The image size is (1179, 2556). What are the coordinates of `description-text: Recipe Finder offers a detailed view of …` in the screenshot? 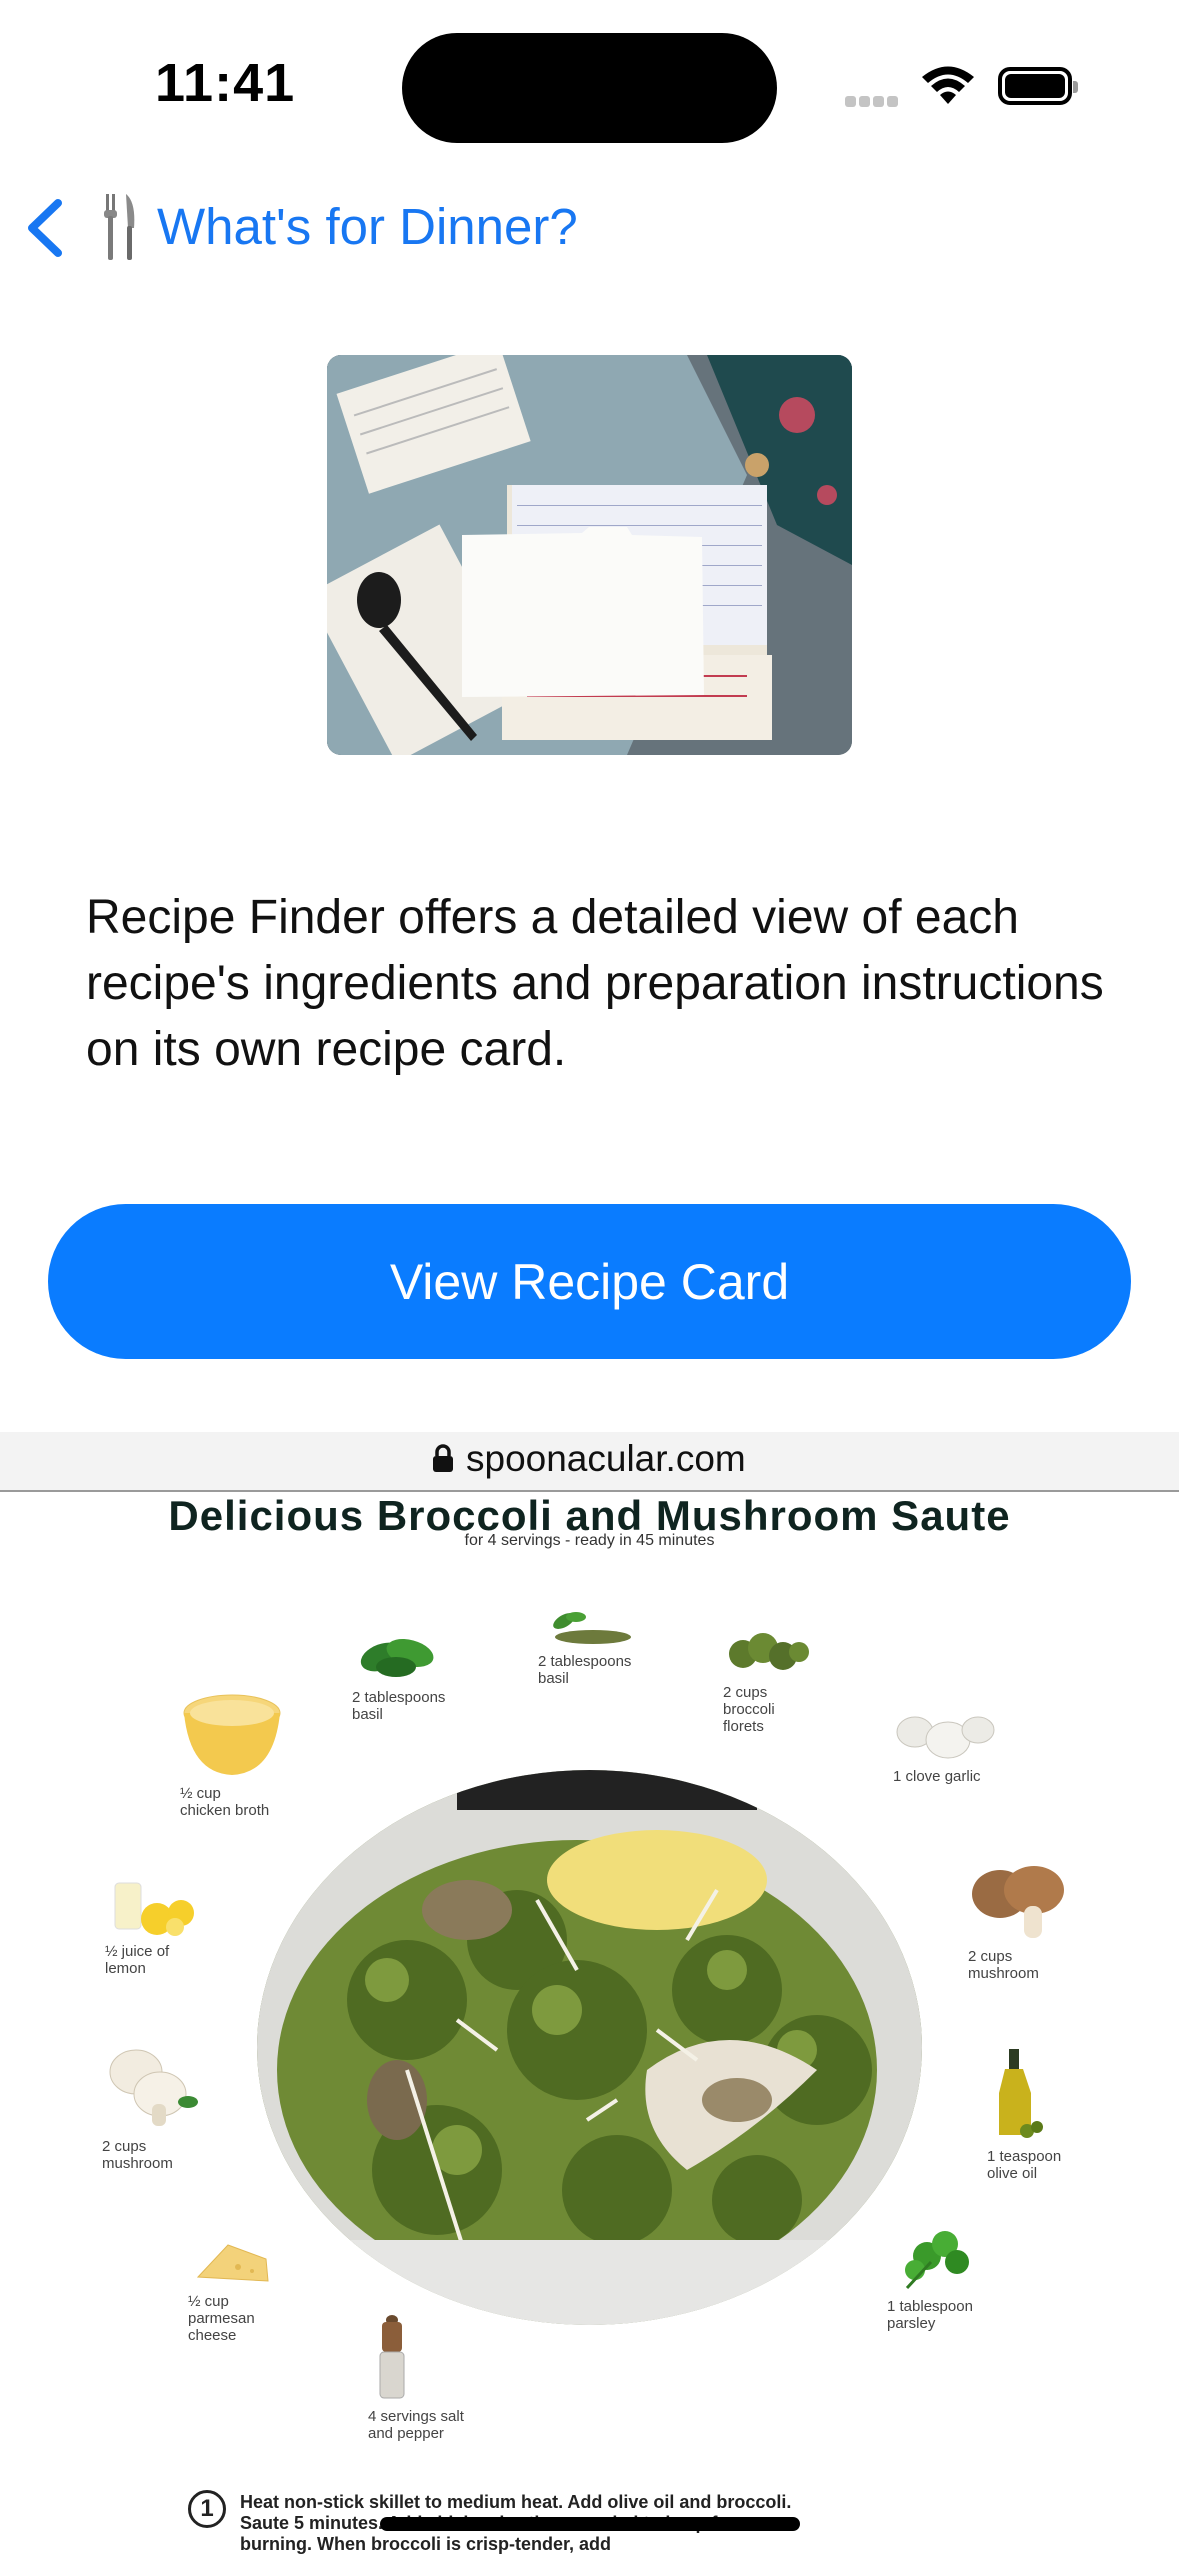 It's located at (595, 983).